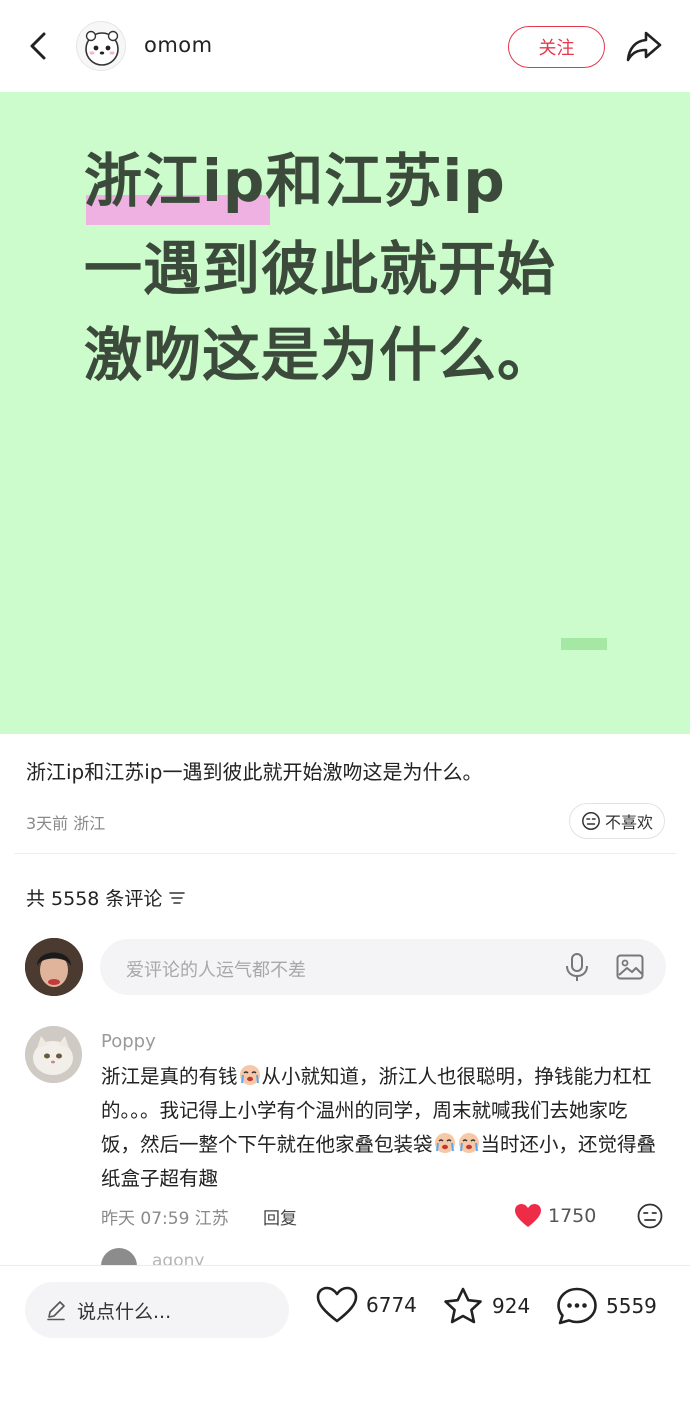 This screenshot has height=1403, width=690. I want to click on post-comment-count: 5559, so click(631, 1306).